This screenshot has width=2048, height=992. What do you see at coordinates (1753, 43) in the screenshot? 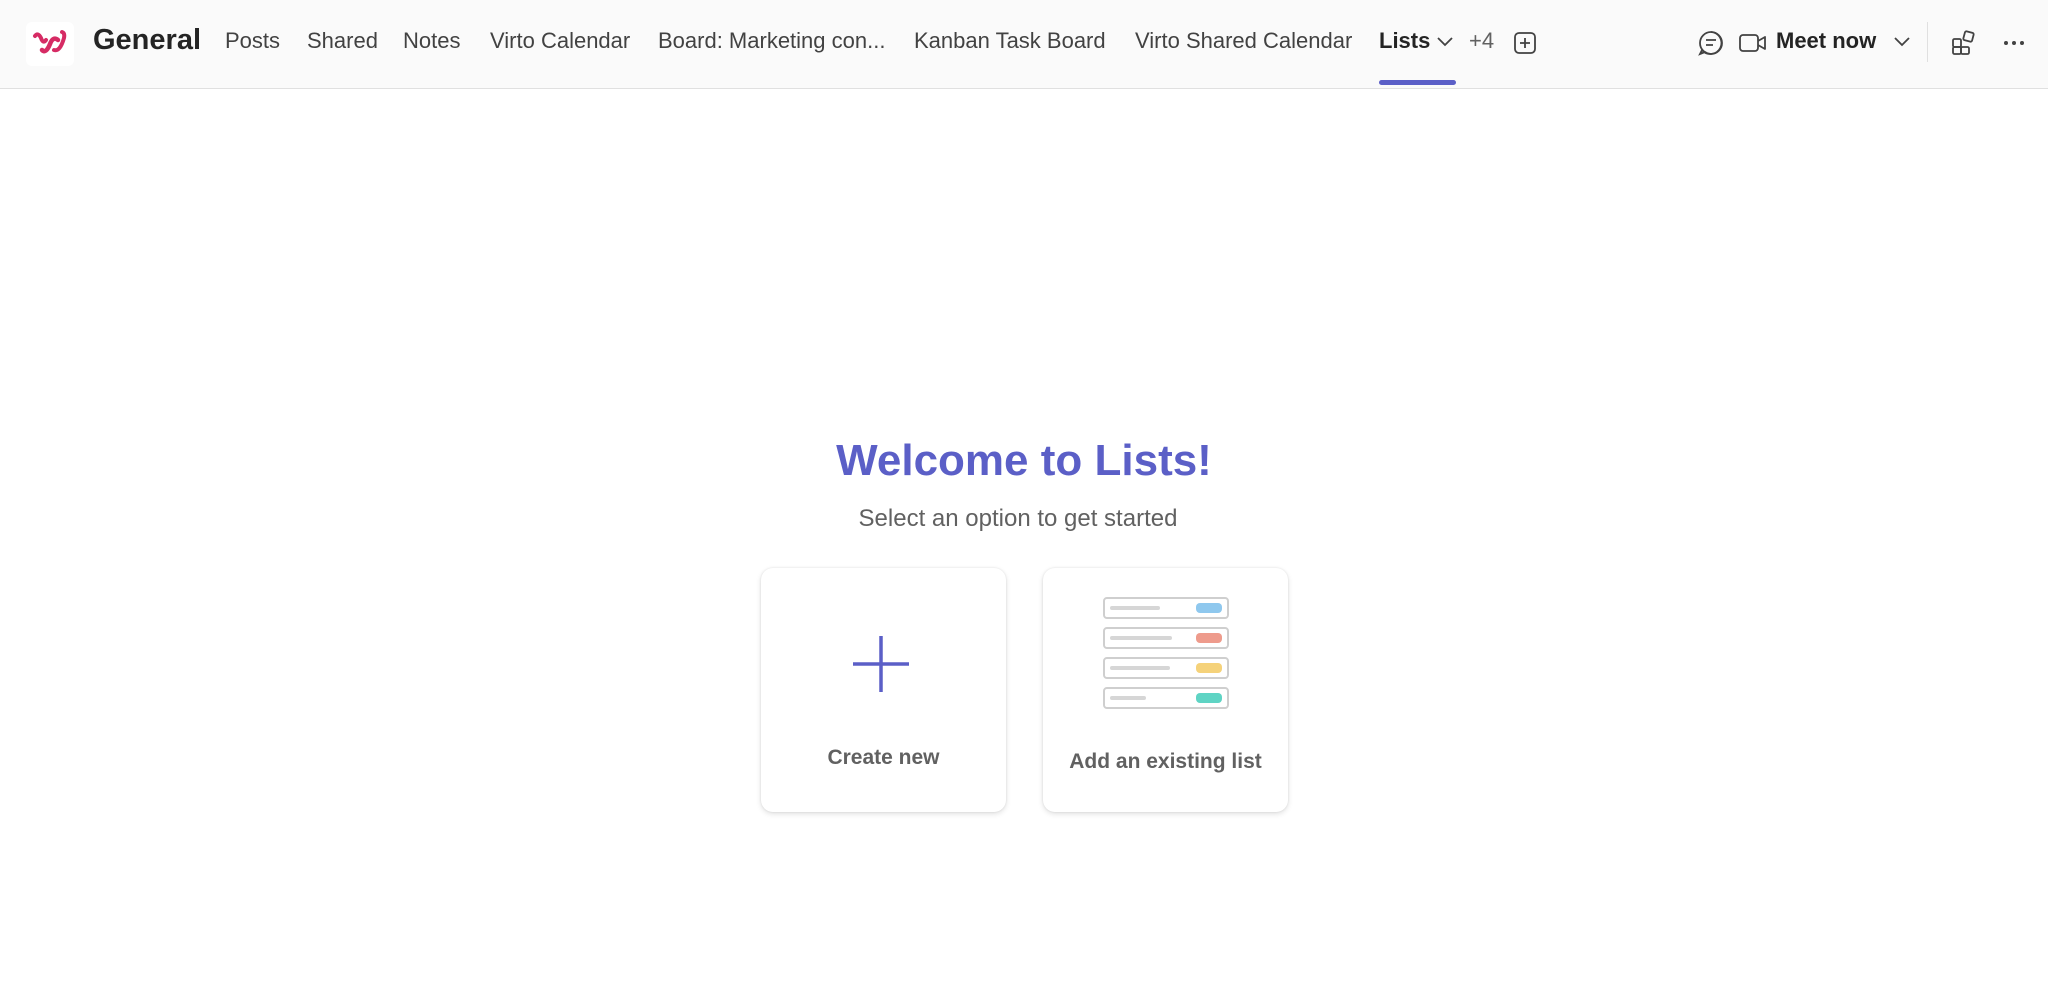
I see `video-camera-icon` at bounding box center [1753, 43].